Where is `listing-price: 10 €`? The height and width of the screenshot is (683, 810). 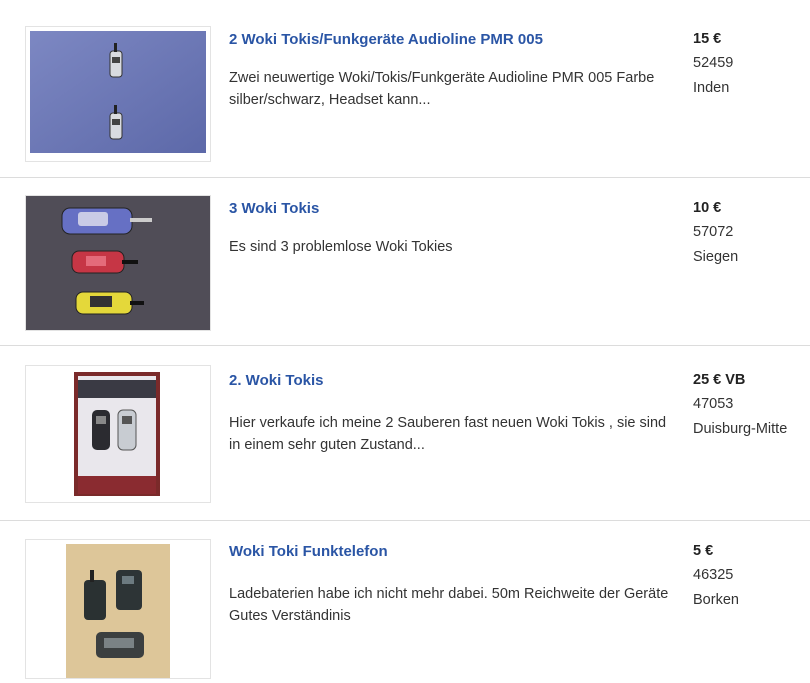 listing-price: 10 € is located at coordinates (707, 208).